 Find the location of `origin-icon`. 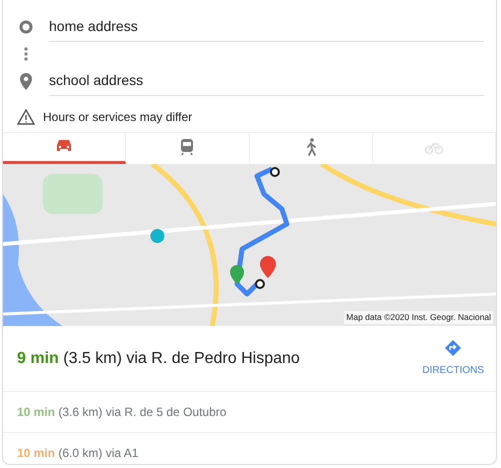

origin-icon is located at coordinates (26, 27).